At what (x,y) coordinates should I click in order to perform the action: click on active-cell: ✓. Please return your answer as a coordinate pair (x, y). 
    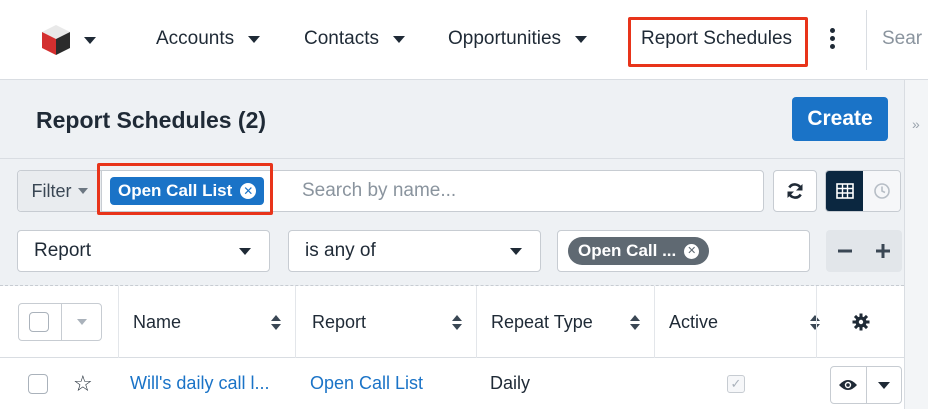
    Looking at the image, I should click on (736, 383).